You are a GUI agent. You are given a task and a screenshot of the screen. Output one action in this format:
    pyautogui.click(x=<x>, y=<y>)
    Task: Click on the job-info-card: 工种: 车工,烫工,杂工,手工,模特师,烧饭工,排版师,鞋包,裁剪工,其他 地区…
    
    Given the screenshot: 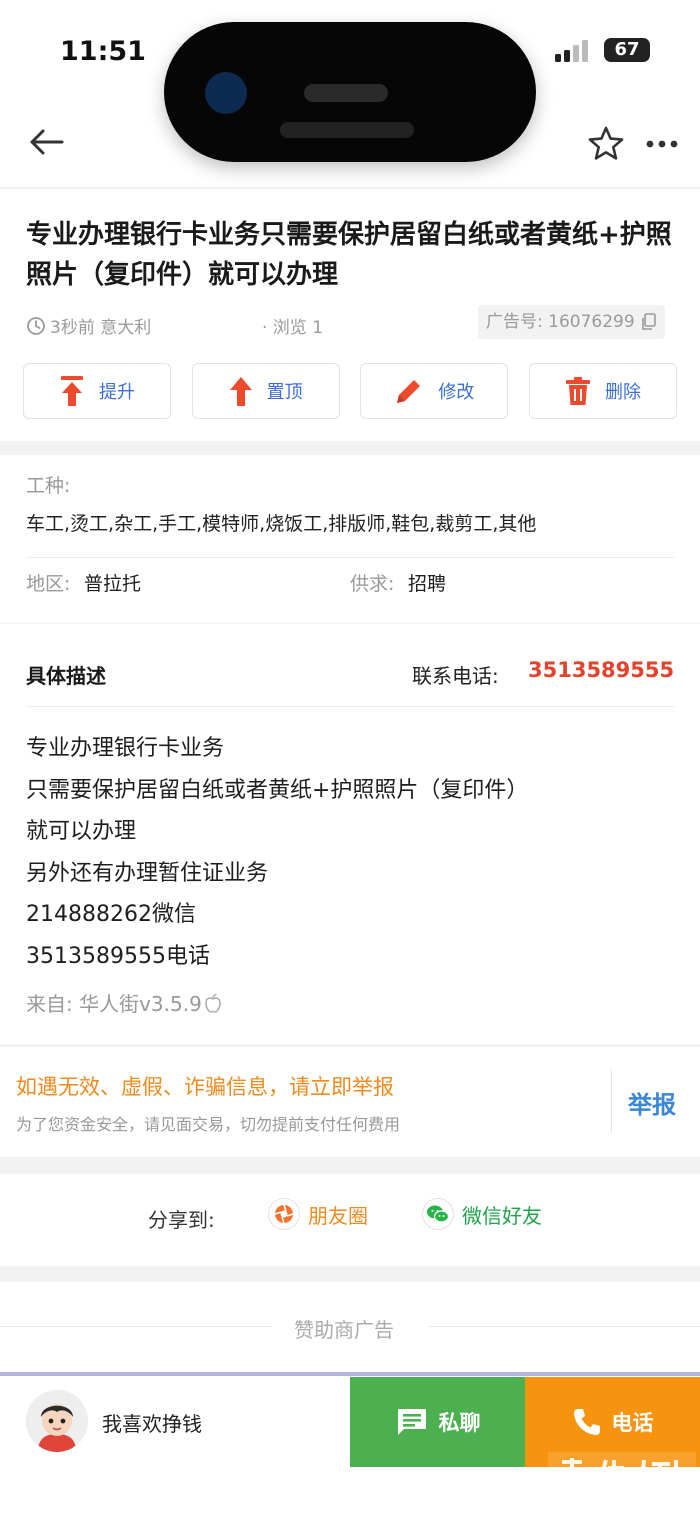 What is the action you would take?
    pyautogui.click(x=350, y=539)
    